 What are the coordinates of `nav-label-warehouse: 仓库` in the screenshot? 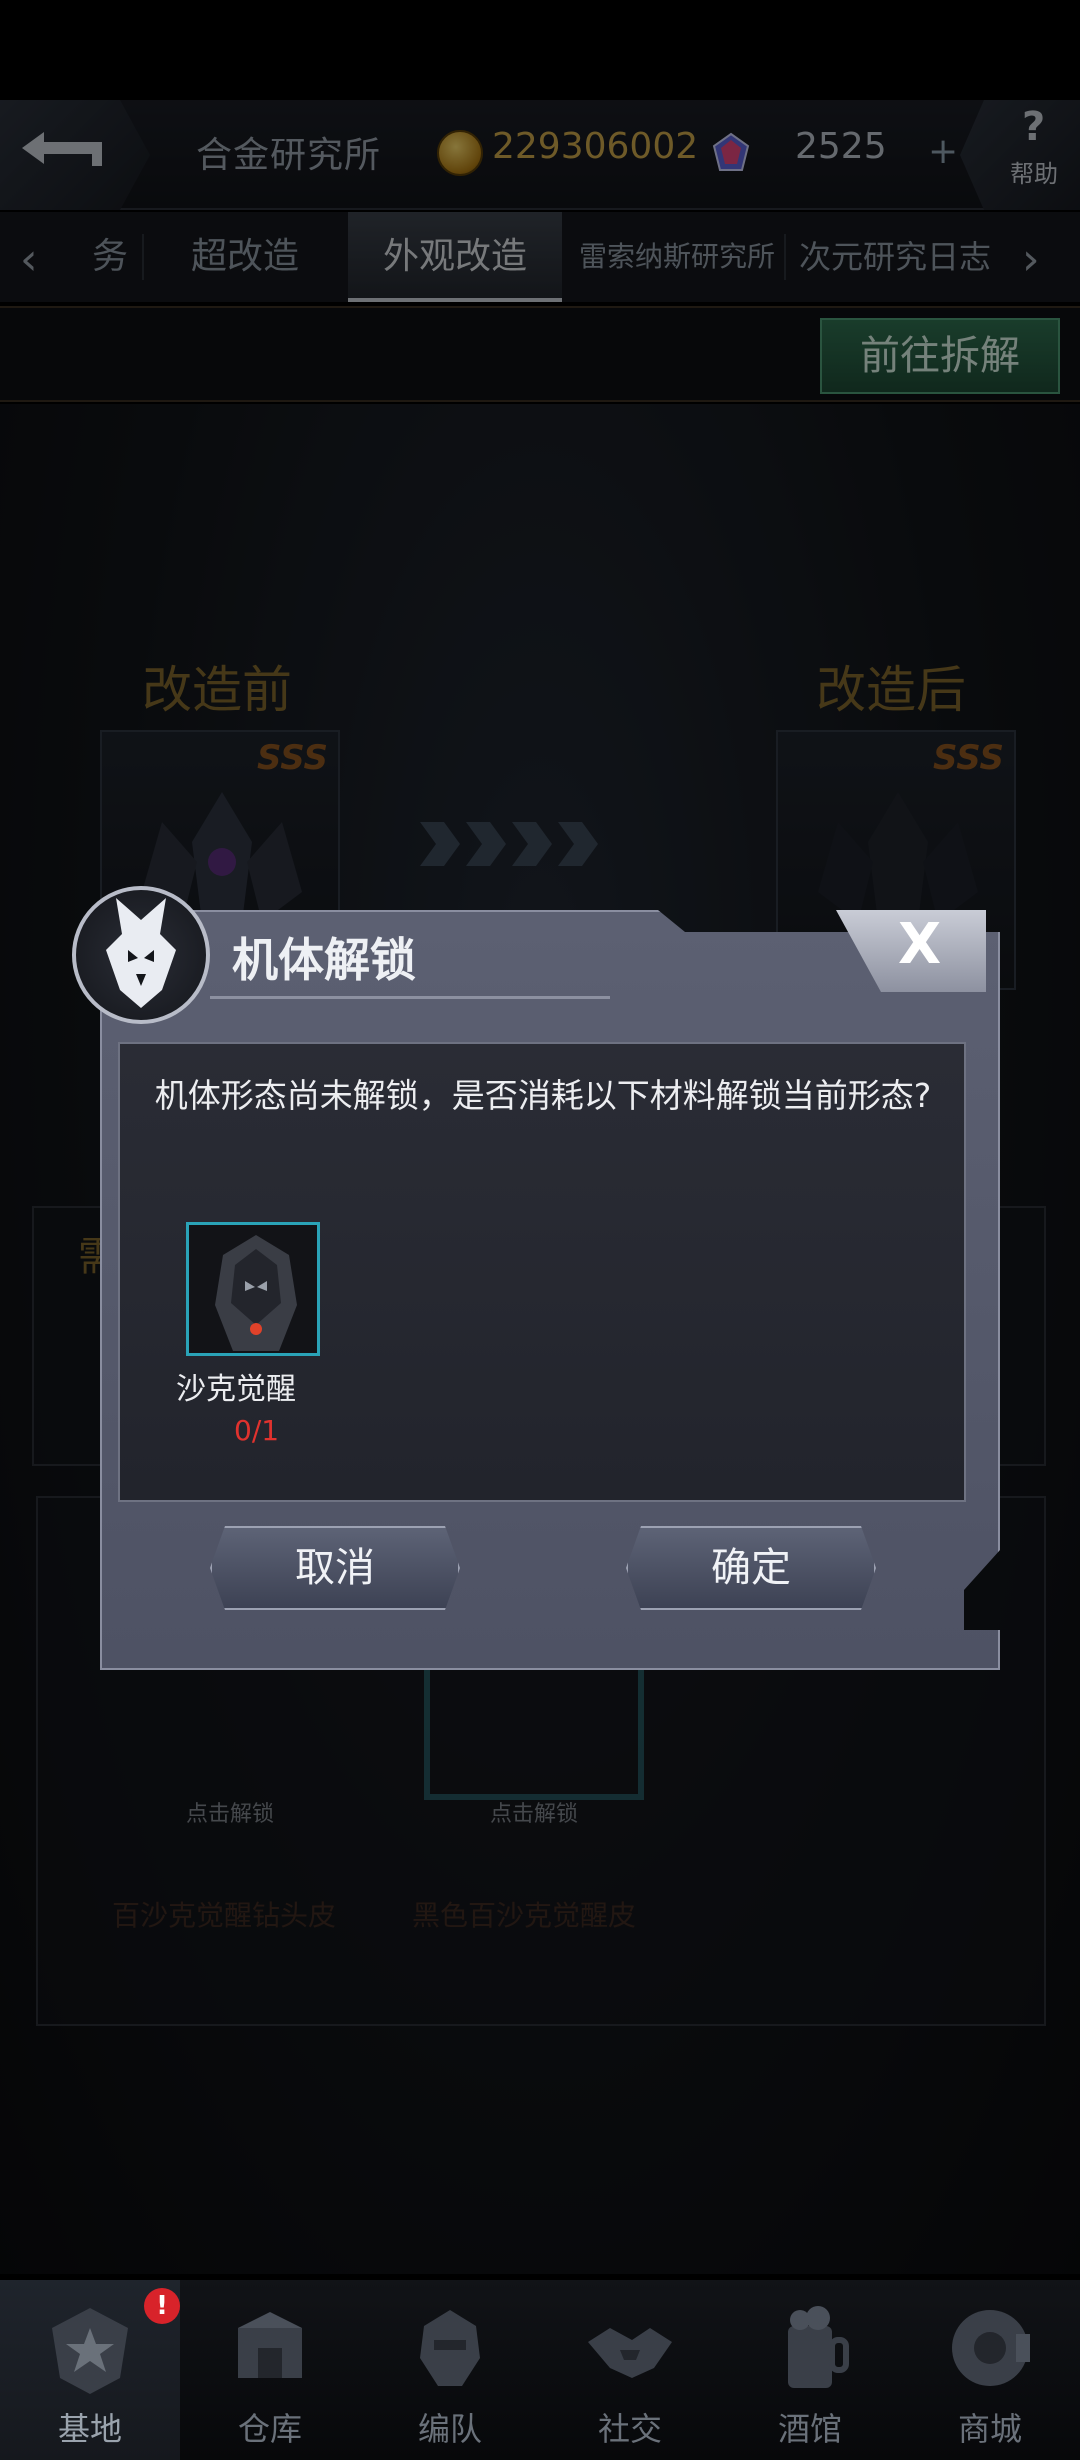 It's located at (269, 2429).